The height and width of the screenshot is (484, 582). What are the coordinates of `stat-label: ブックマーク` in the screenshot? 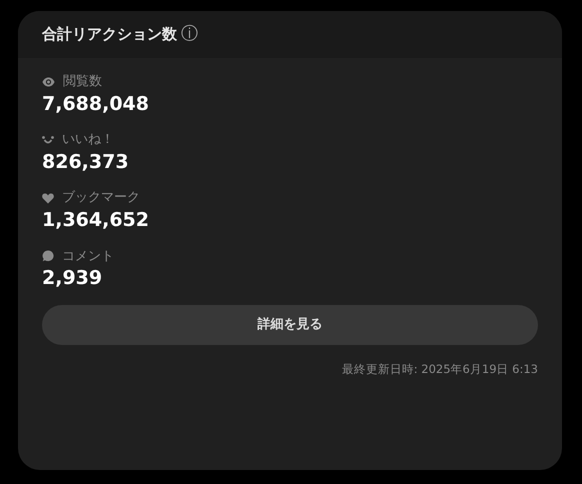 It's located at (101, 198).